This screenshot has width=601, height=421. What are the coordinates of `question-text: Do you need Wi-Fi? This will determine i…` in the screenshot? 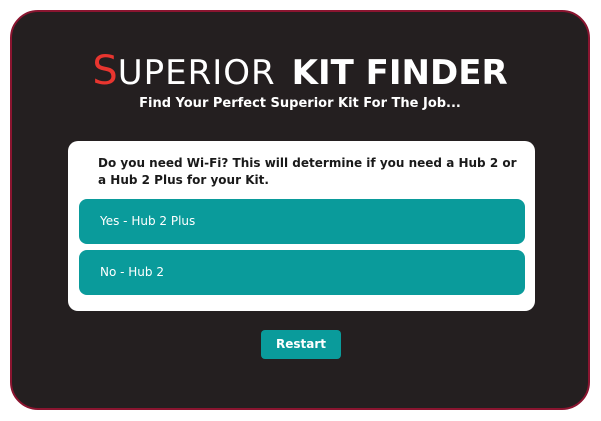 It's located at (307, 171).